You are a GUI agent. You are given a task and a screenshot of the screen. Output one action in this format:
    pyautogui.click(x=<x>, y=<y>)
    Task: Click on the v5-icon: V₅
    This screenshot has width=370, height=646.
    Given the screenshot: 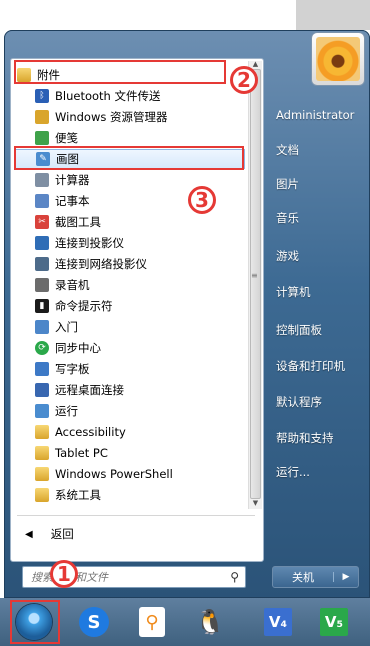 What is the action you would take?
    pyautogui.click(x=334, y=622)
    